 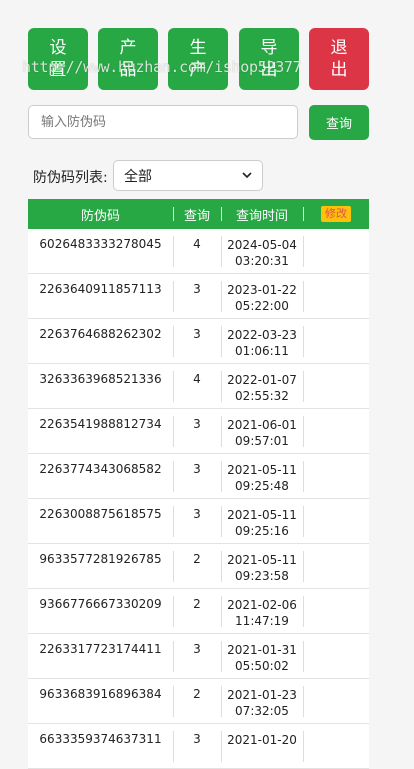 What do you see at coordinates (339, 122) in the screenshot?
I see `query-button: 查询` at bounding box center [339, 122].